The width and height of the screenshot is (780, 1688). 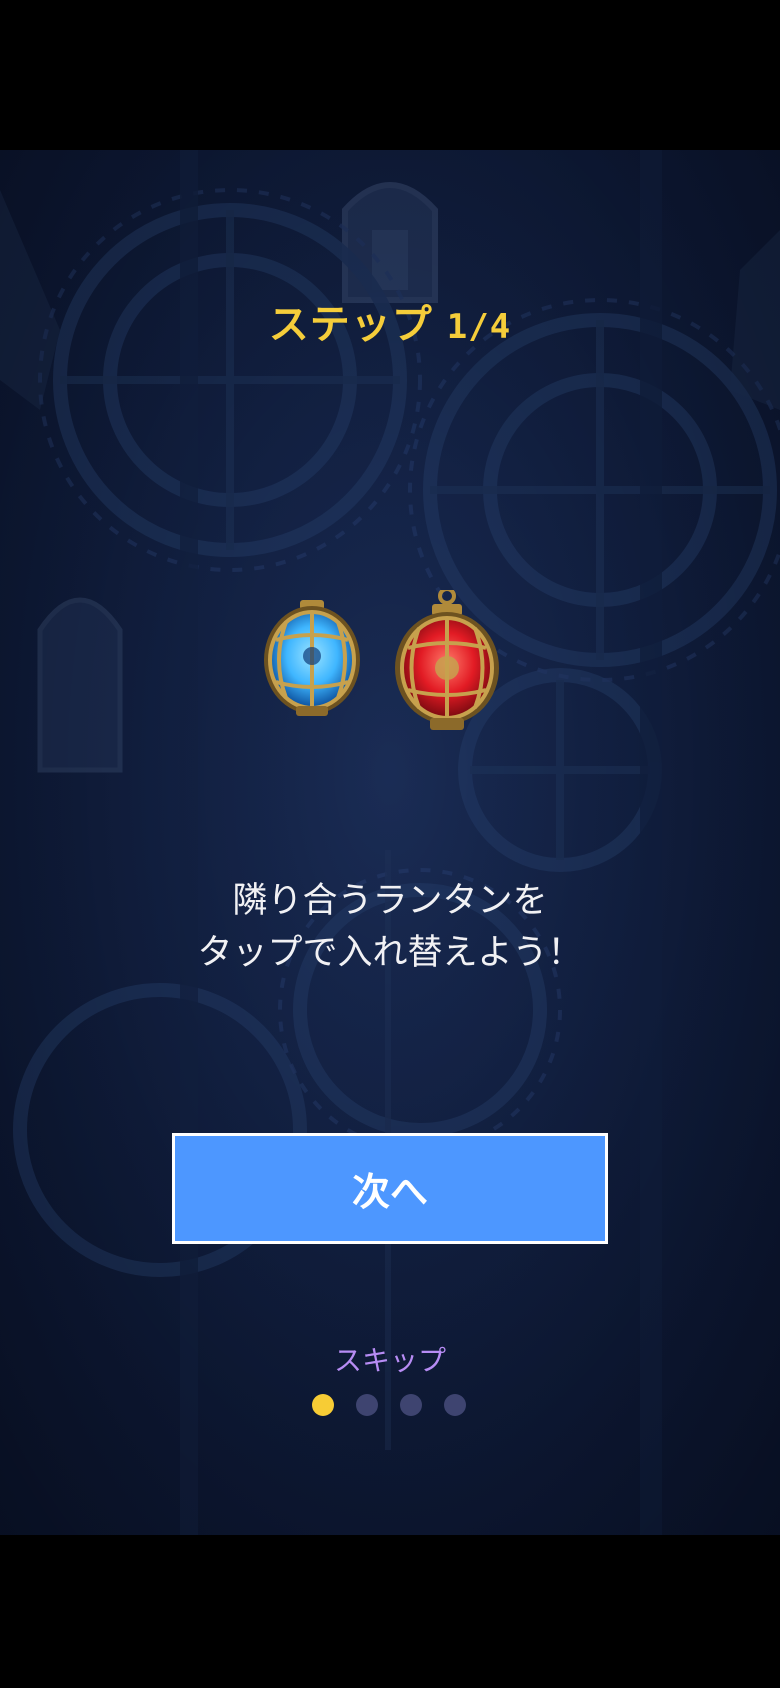 I want to click on lanterns-illustration, so click(x=381, y=660).